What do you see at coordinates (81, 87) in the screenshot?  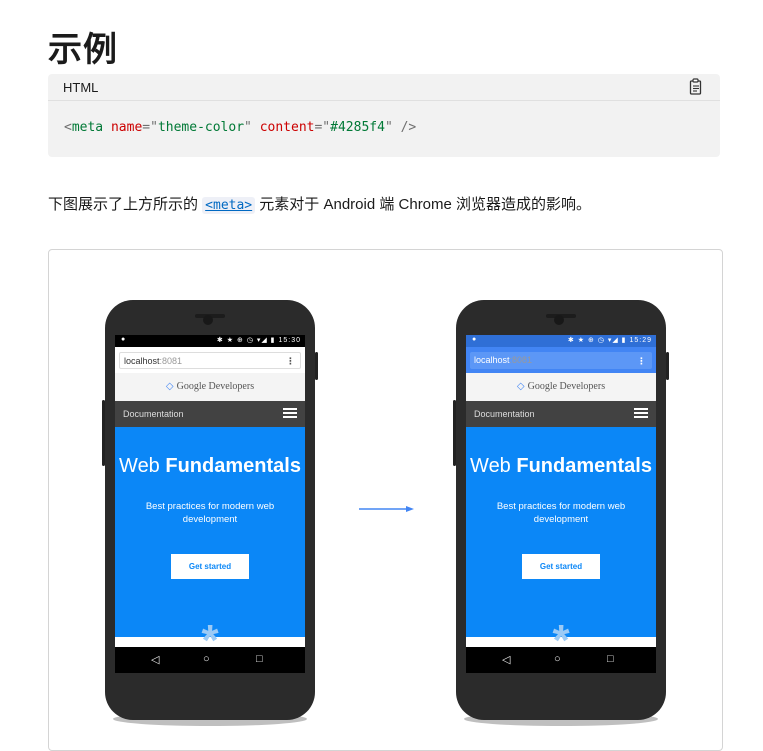 I see `code-language-label: HTML` at bounding box center [81, 87].